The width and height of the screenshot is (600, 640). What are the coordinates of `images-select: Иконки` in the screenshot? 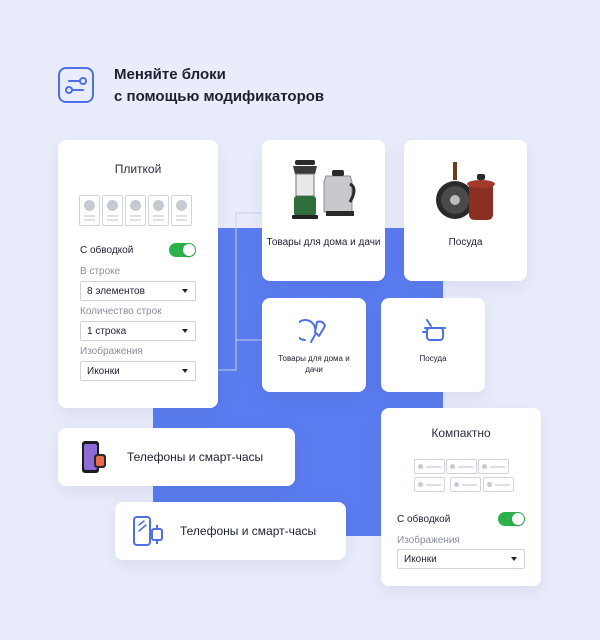 It's located at (138, 371).